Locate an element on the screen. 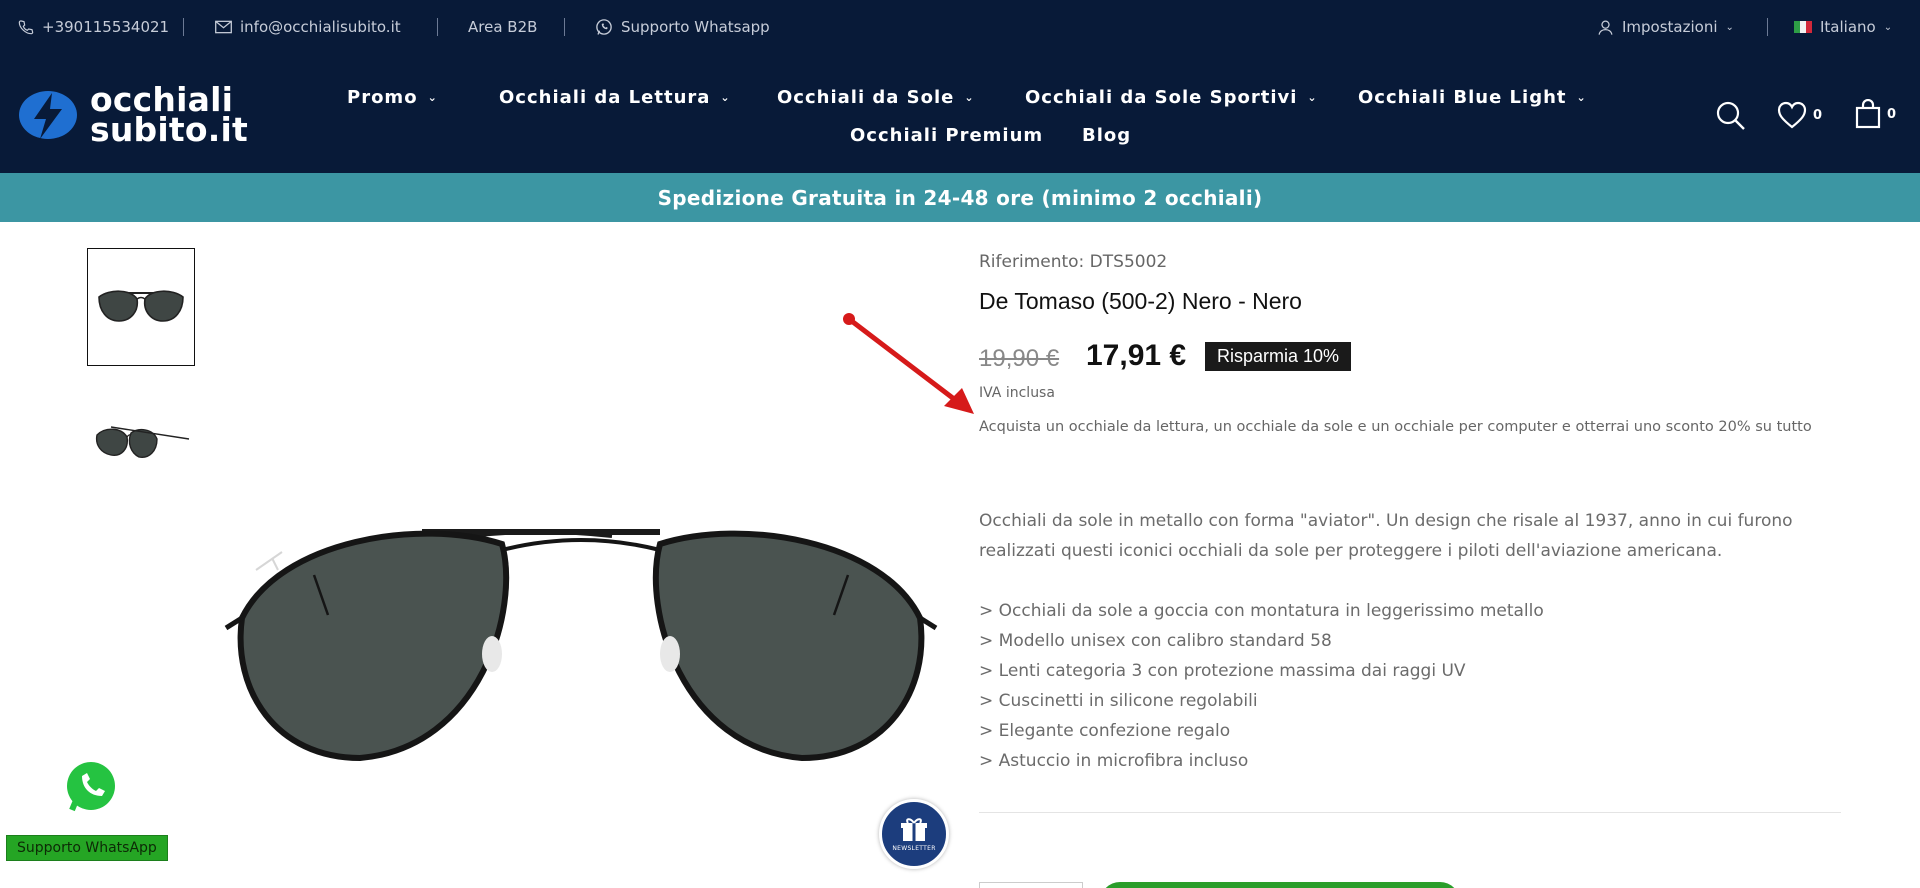 The image size is (1920, 888). site-logo: occhiali subito.it is located at coordinates (133, 114).